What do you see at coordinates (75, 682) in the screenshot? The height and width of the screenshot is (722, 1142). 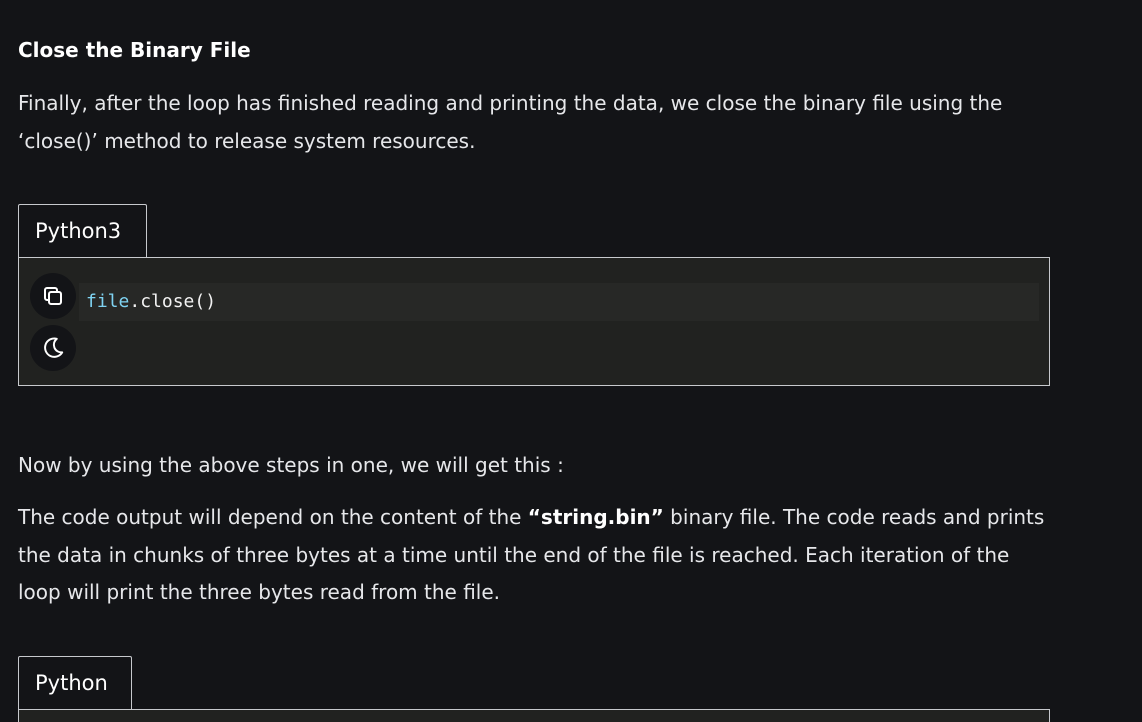 I see `tab-python: Python` at bounding box center [75, 682].